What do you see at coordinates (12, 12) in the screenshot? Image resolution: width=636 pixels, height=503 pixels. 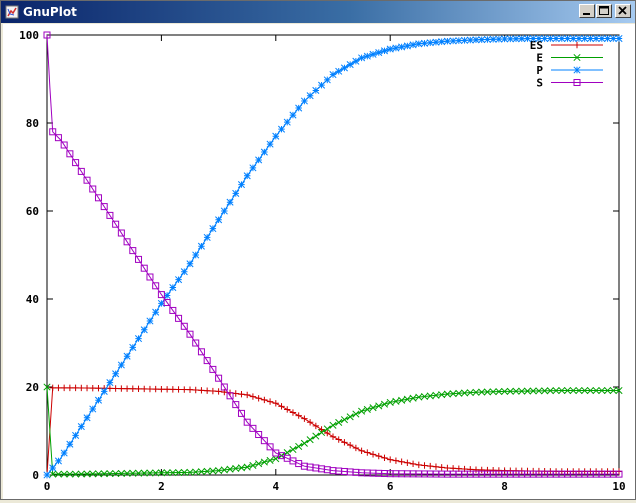 I see `gnuplot-app-icon` at bounding box center [12, 12].